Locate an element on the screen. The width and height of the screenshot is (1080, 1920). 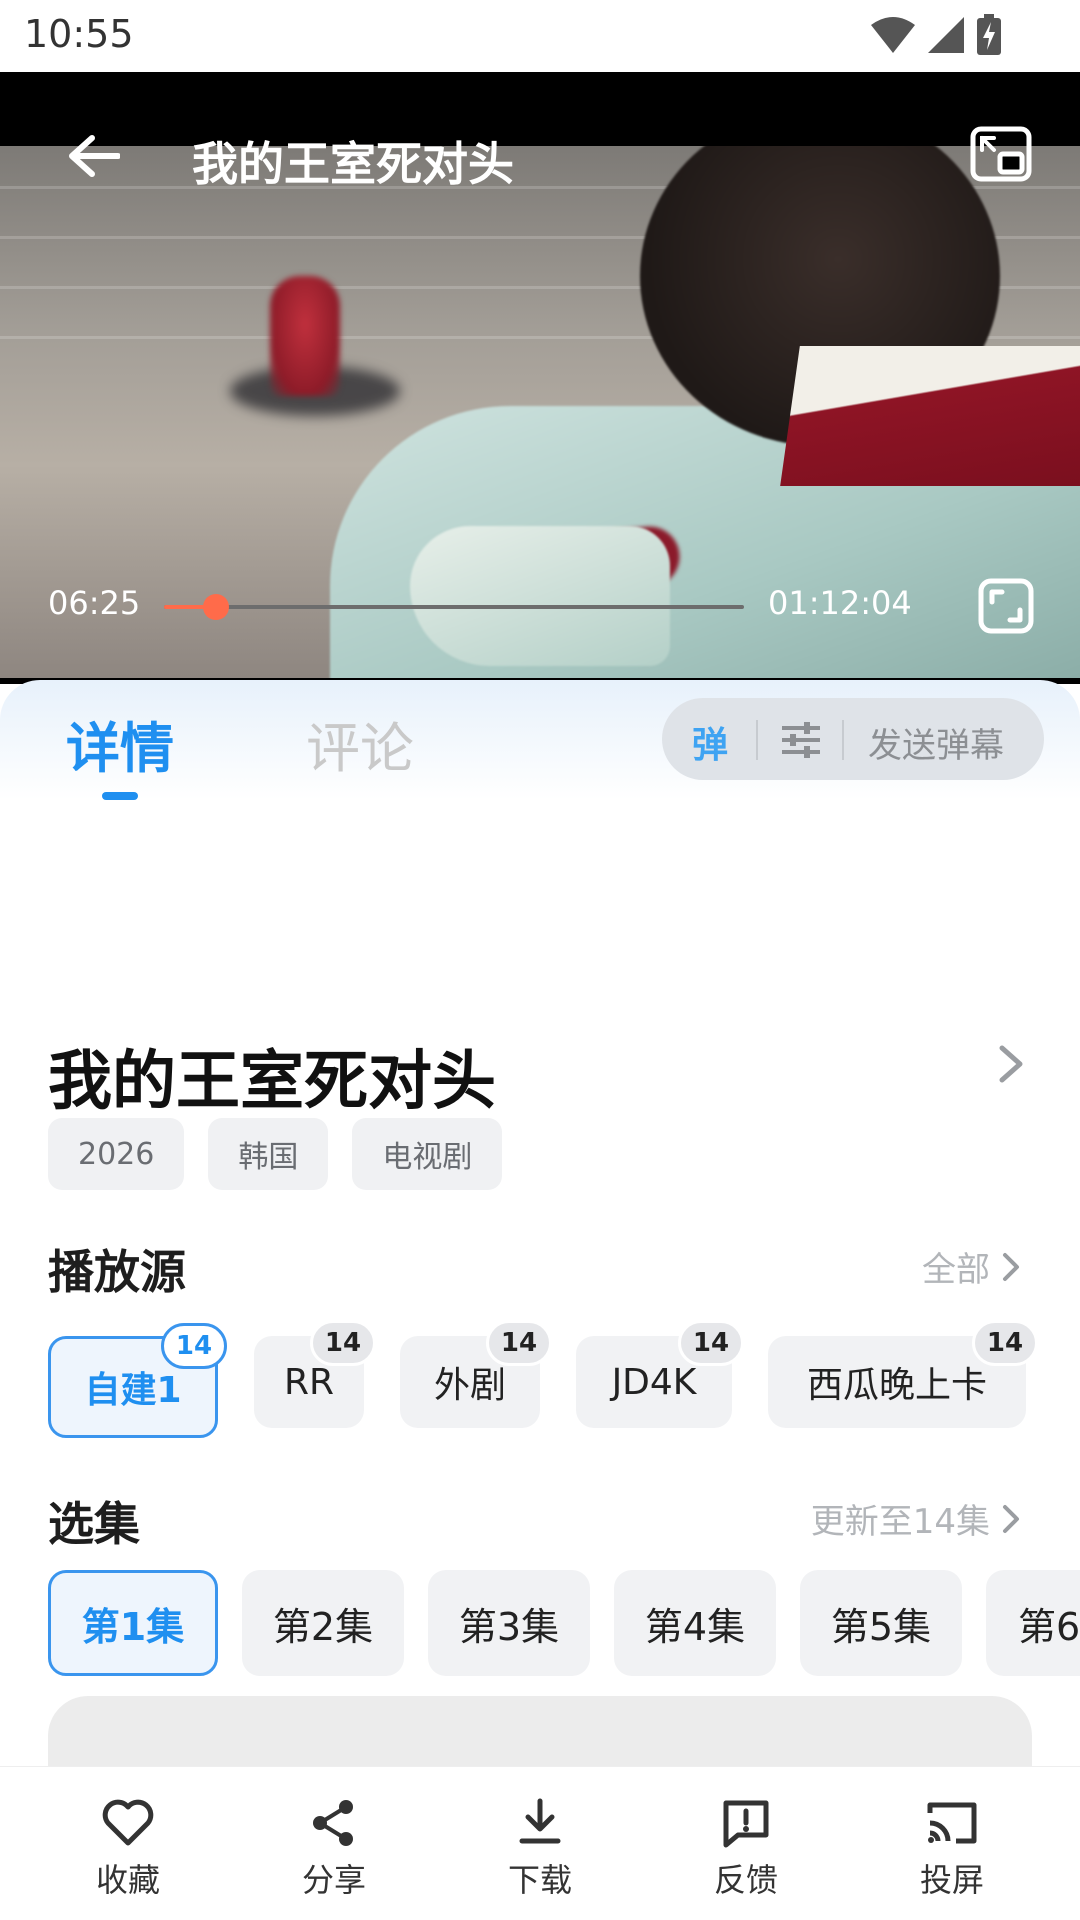
download-label: 下载 is located at coordinates (539, 1880).